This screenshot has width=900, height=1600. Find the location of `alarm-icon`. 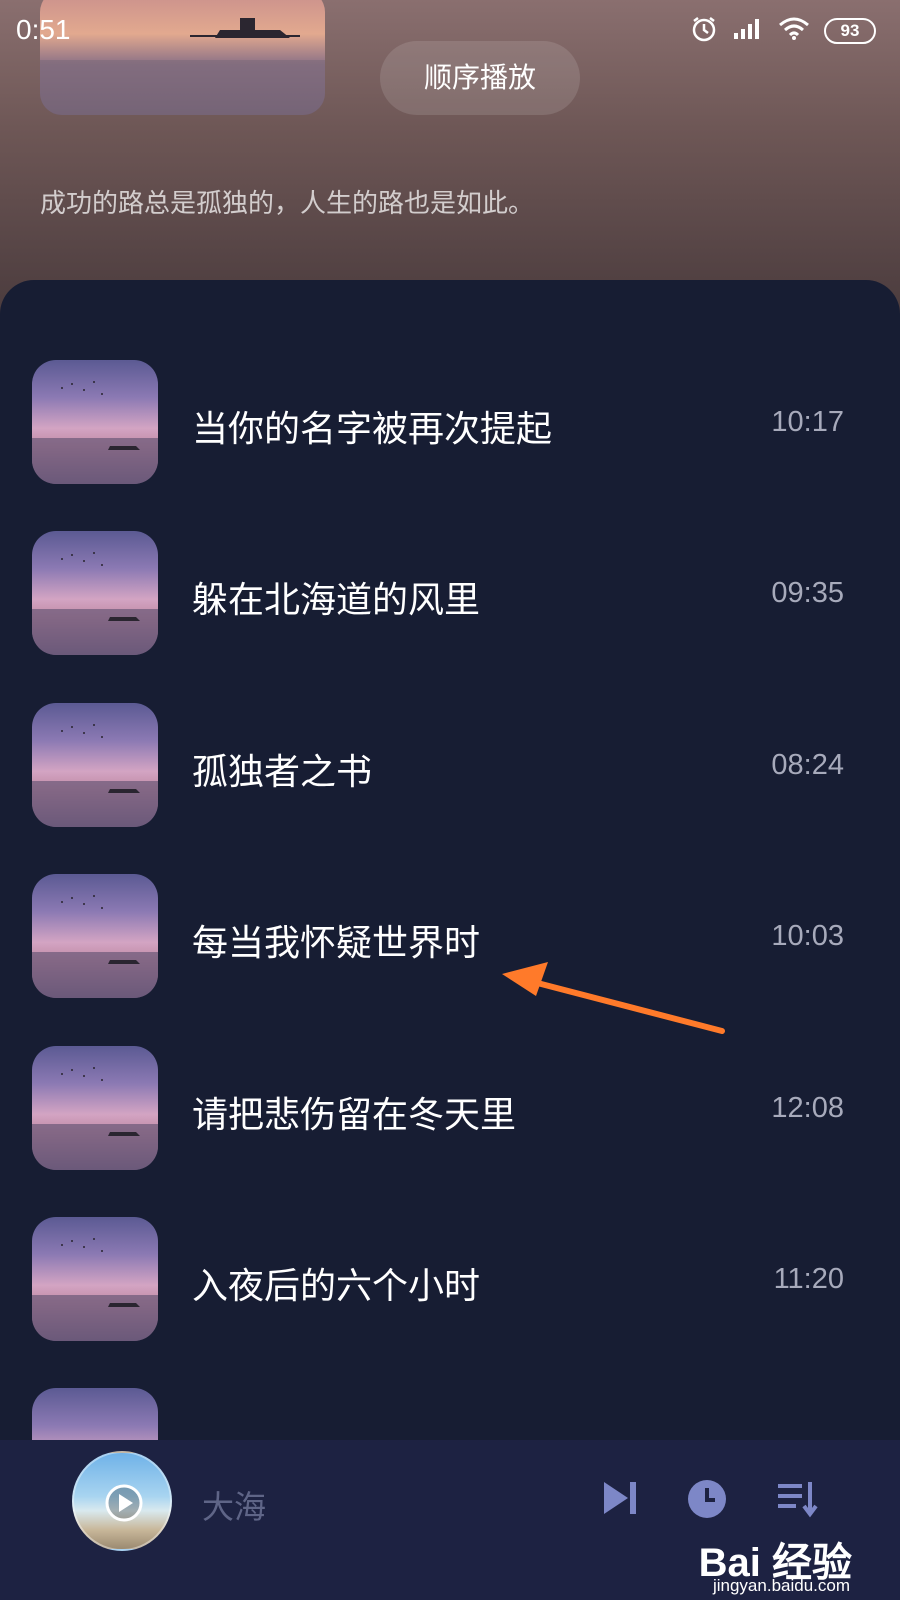

alarm-icon is located at coordinates (704, 31).